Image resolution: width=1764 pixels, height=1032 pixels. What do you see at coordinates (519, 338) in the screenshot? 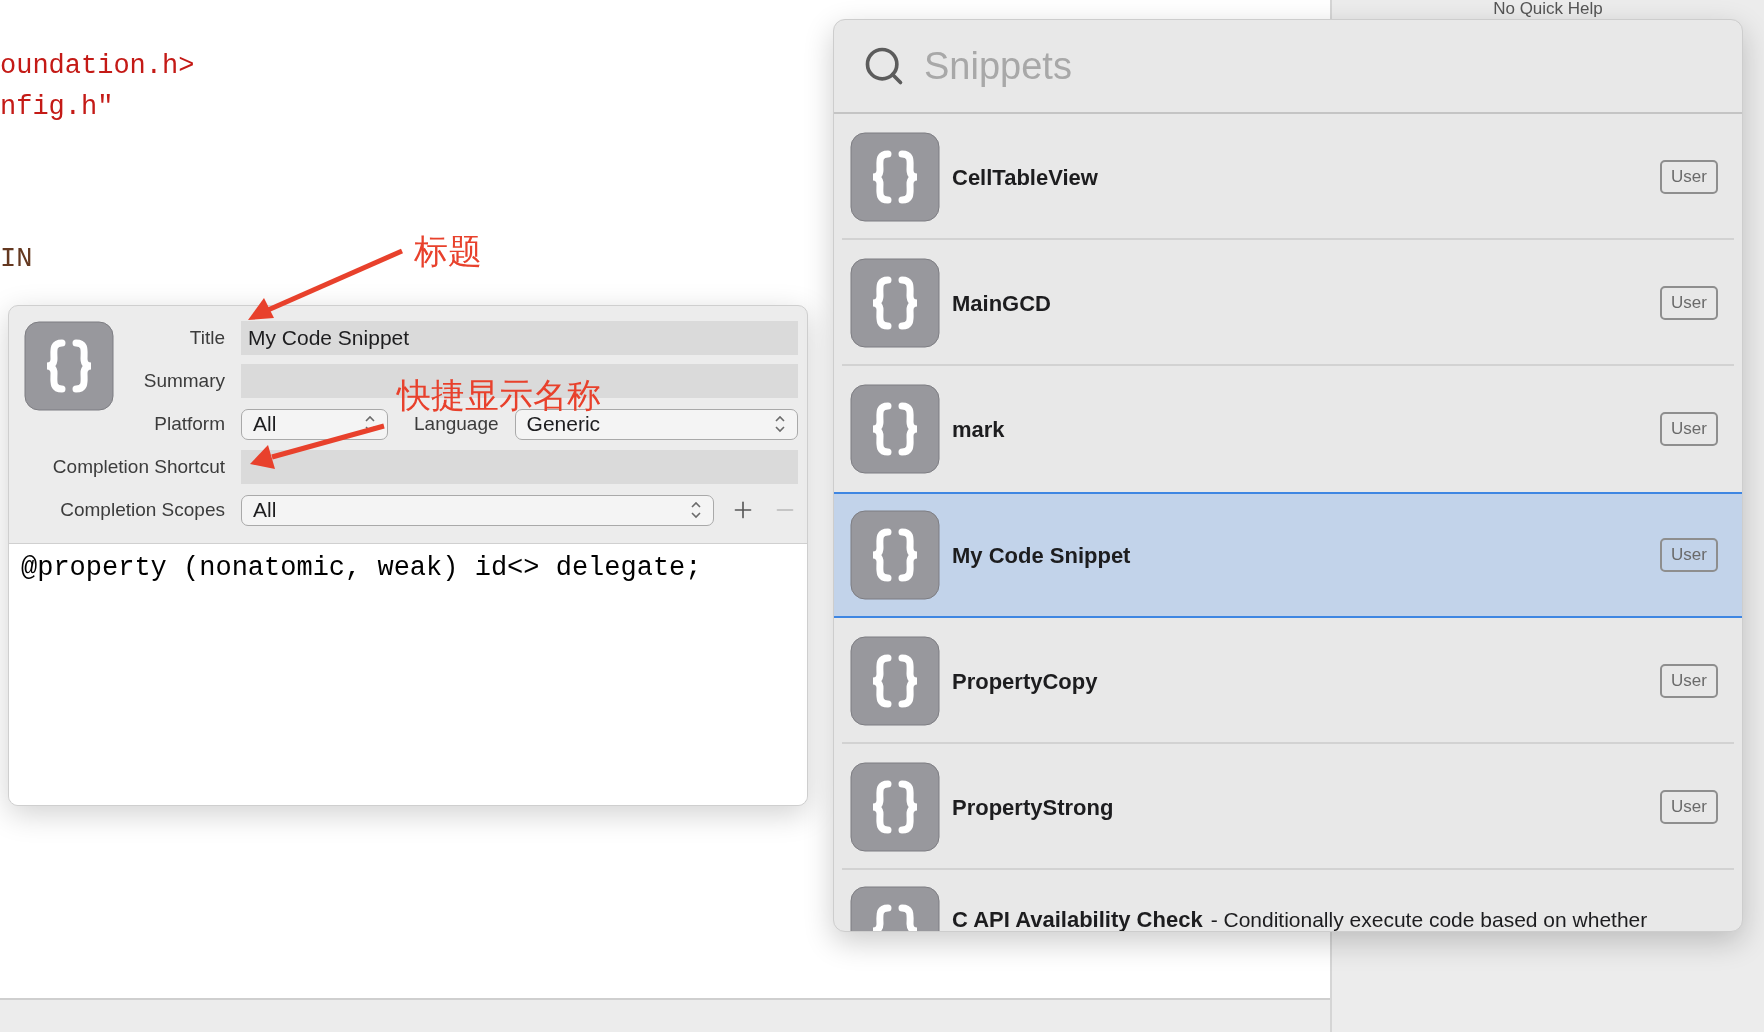
I see `title-field: My Code Snippet` at bounding box center [519, 338].